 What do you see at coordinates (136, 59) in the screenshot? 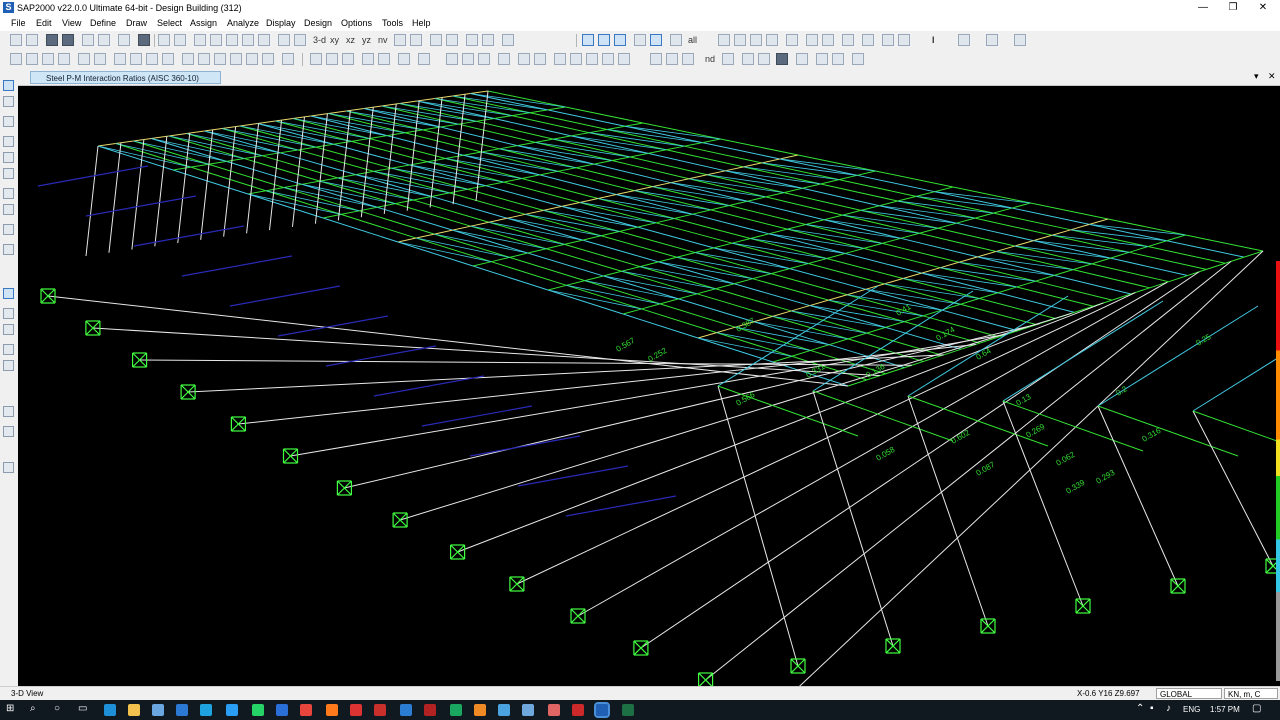
I see `assign-restraint-icon` at bounding box center [136, 59].